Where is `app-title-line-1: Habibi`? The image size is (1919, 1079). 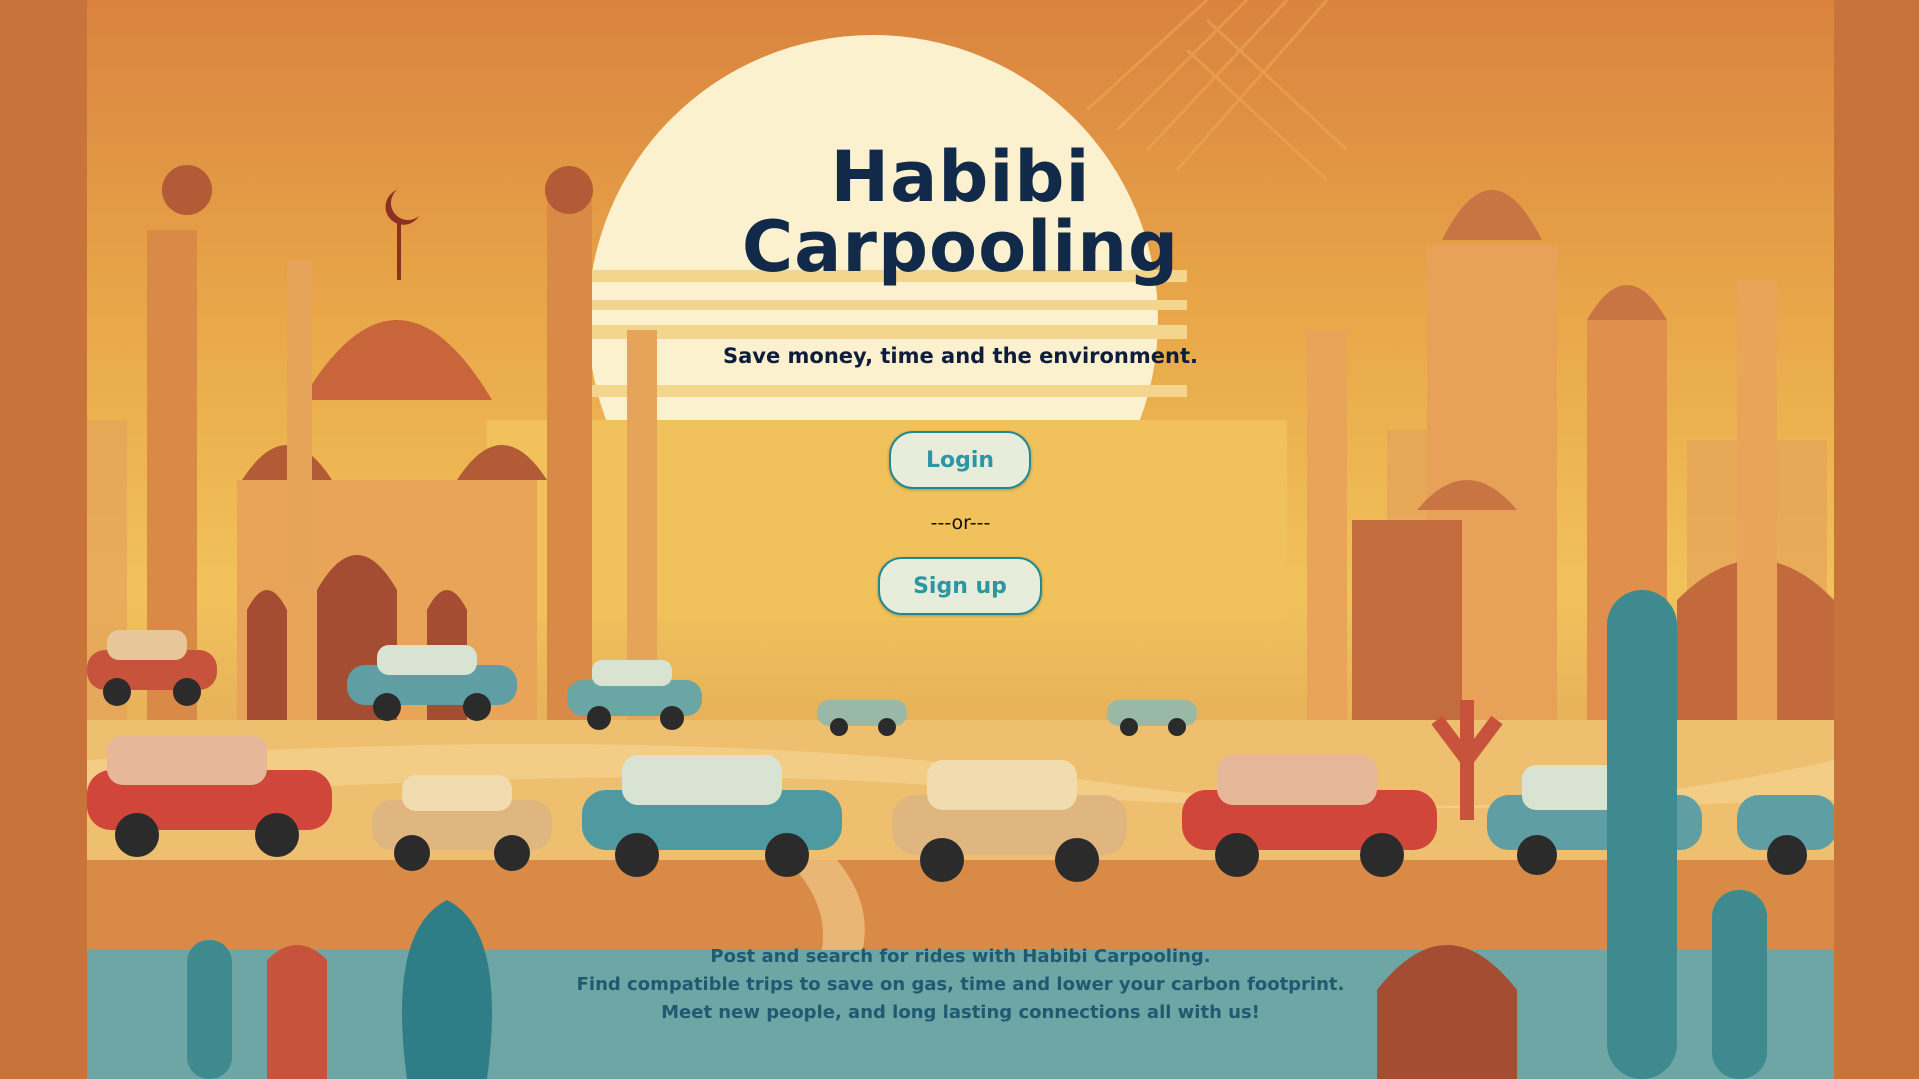 app-title-line-1: Habibi is located at coordinates (960, 177).